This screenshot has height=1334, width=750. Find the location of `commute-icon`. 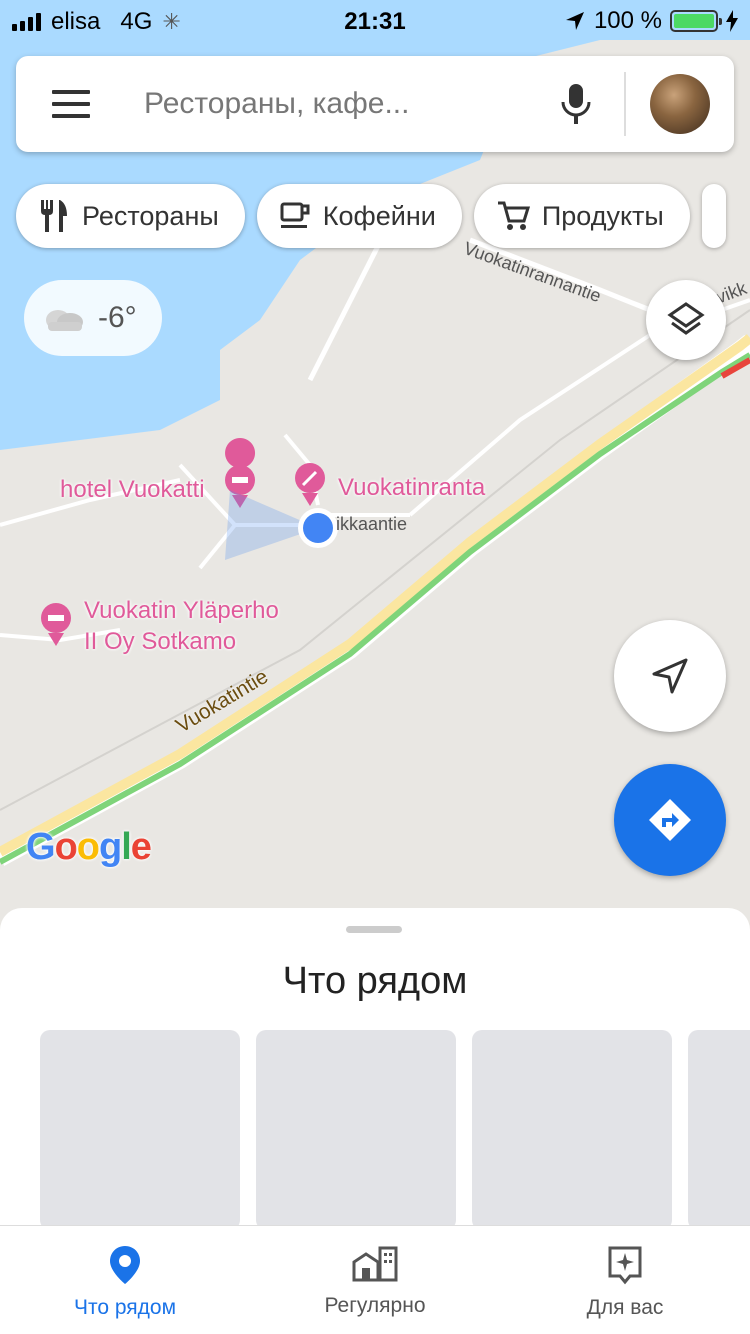

commute-icon is located at coordinates (375, 1264).